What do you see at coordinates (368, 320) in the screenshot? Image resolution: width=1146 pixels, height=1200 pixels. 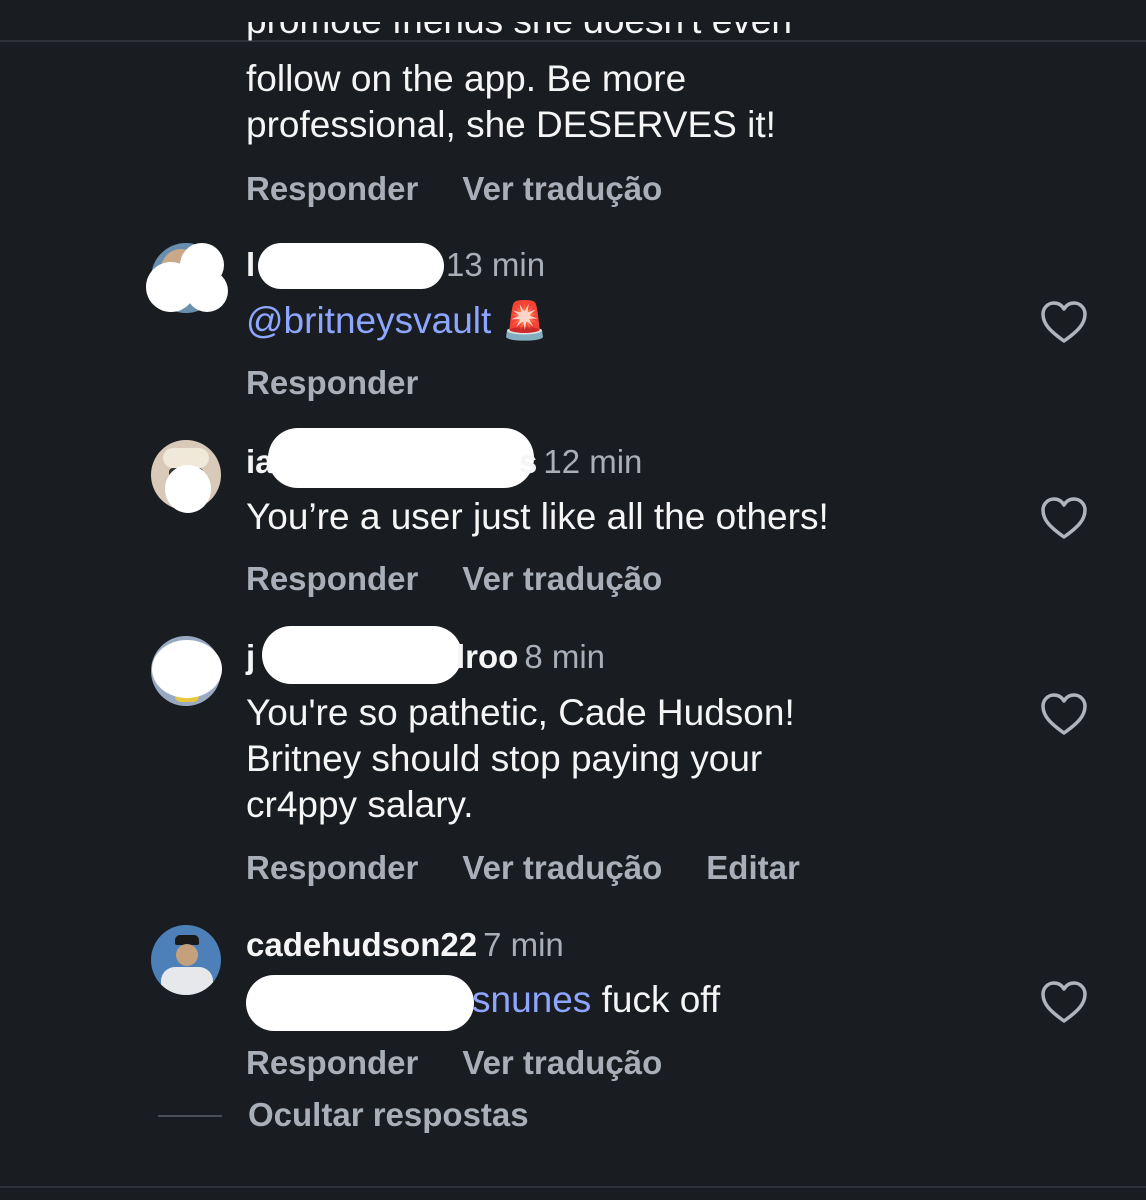 I see `mention-link: @britneysvault` at bounding box center [368, 320].